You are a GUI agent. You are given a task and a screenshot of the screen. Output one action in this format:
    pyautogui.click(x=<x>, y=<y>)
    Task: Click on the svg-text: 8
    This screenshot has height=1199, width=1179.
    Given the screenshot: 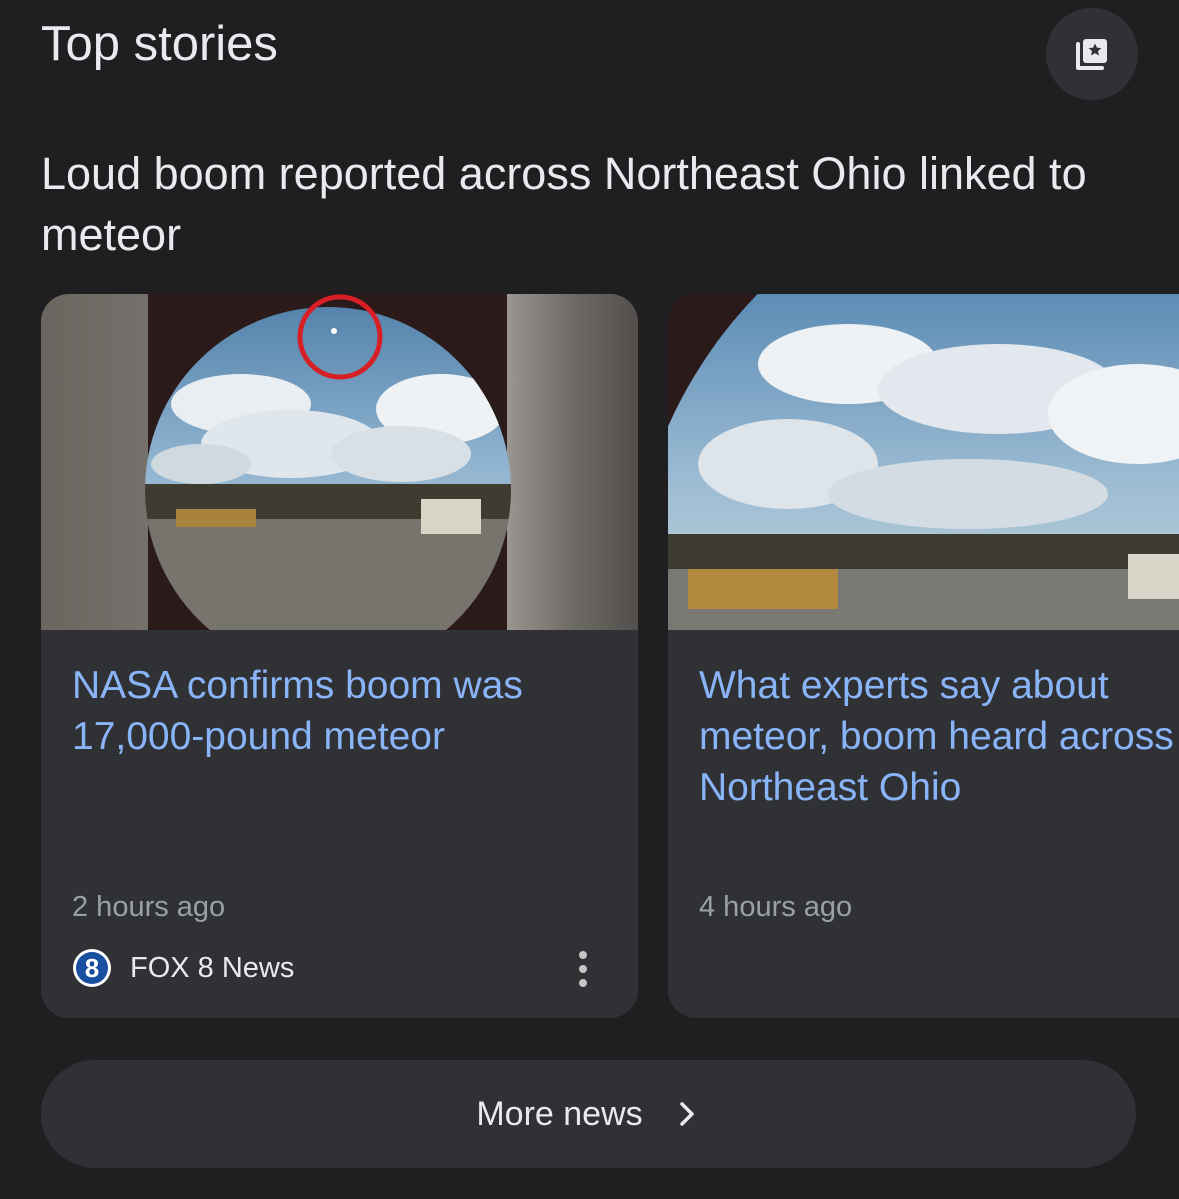 What is the action you would take?
    pyautogui.click(x=92, y=968)
    